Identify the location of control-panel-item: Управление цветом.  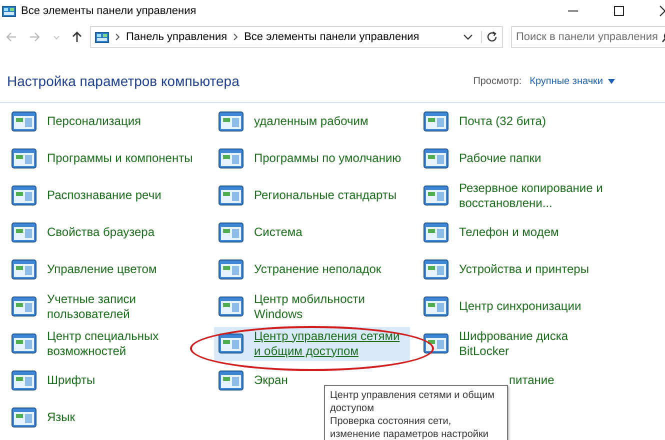
(84, 270).